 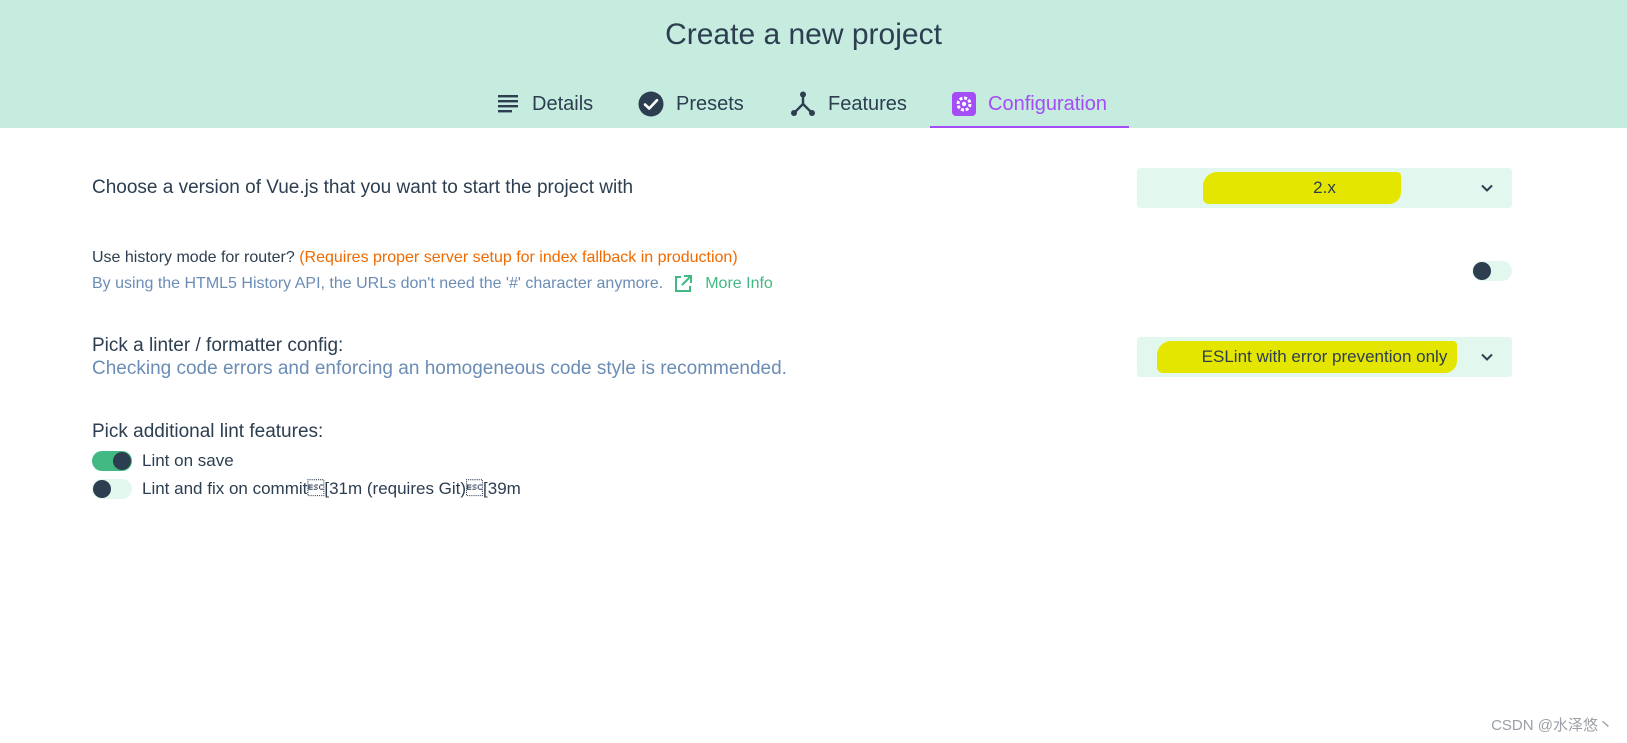 I want to click on tab-details-label: Details, so click(x=563, y=103).